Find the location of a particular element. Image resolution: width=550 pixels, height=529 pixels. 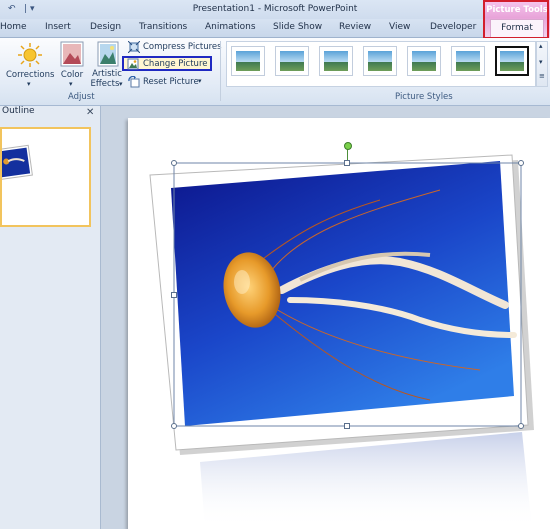

tab-review: Review is located at coordinates (355, 27).